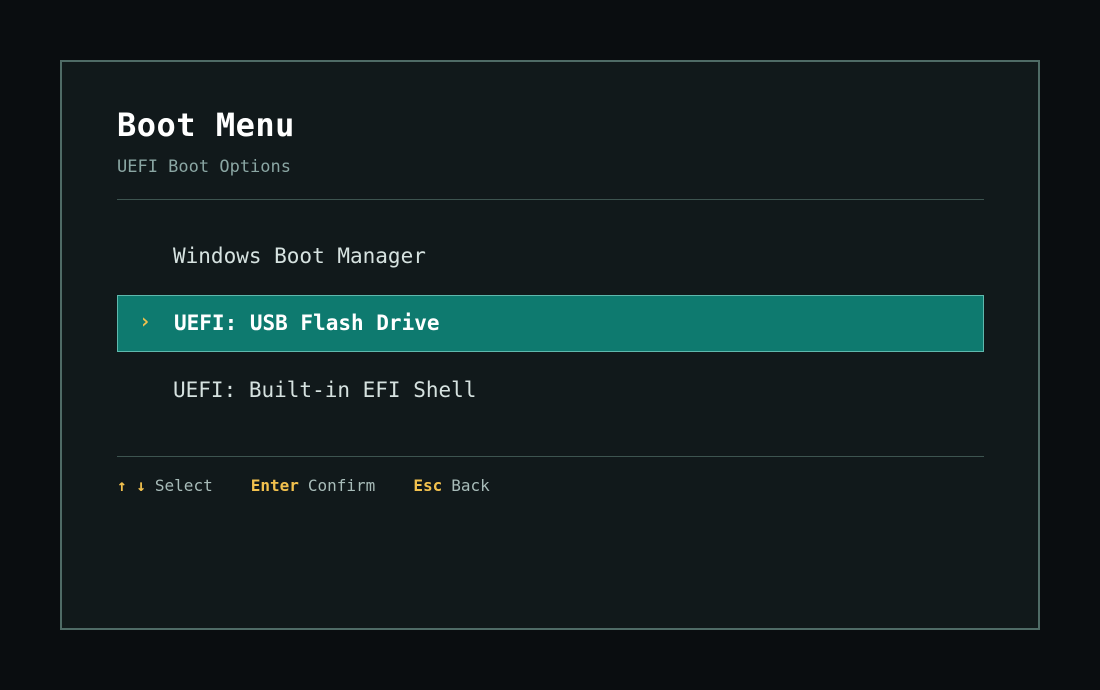 Image resolution: width=1100 pixels, height=690 pixels. What do you see at coordinates (470, 485) in the screenshot?
I see `hint-back-label: Back` at bounding box center [470, 485].